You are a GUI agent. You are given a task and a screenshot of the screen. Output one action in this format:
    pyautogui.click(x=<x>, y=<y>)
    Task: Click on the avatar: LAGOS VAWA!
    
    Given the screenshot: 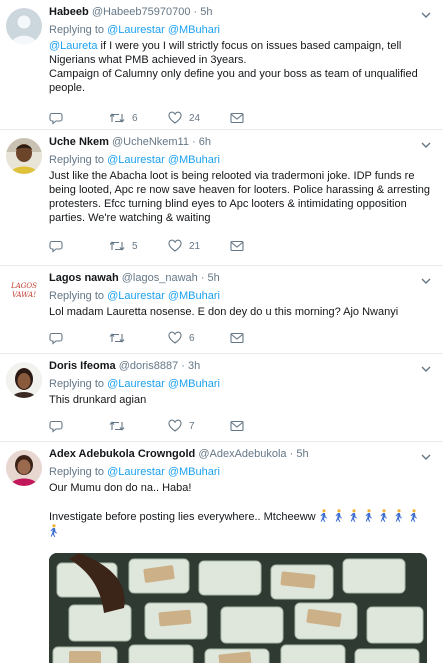 What is the action you would take?
    pyautogui.click(x=24, y=292)
    